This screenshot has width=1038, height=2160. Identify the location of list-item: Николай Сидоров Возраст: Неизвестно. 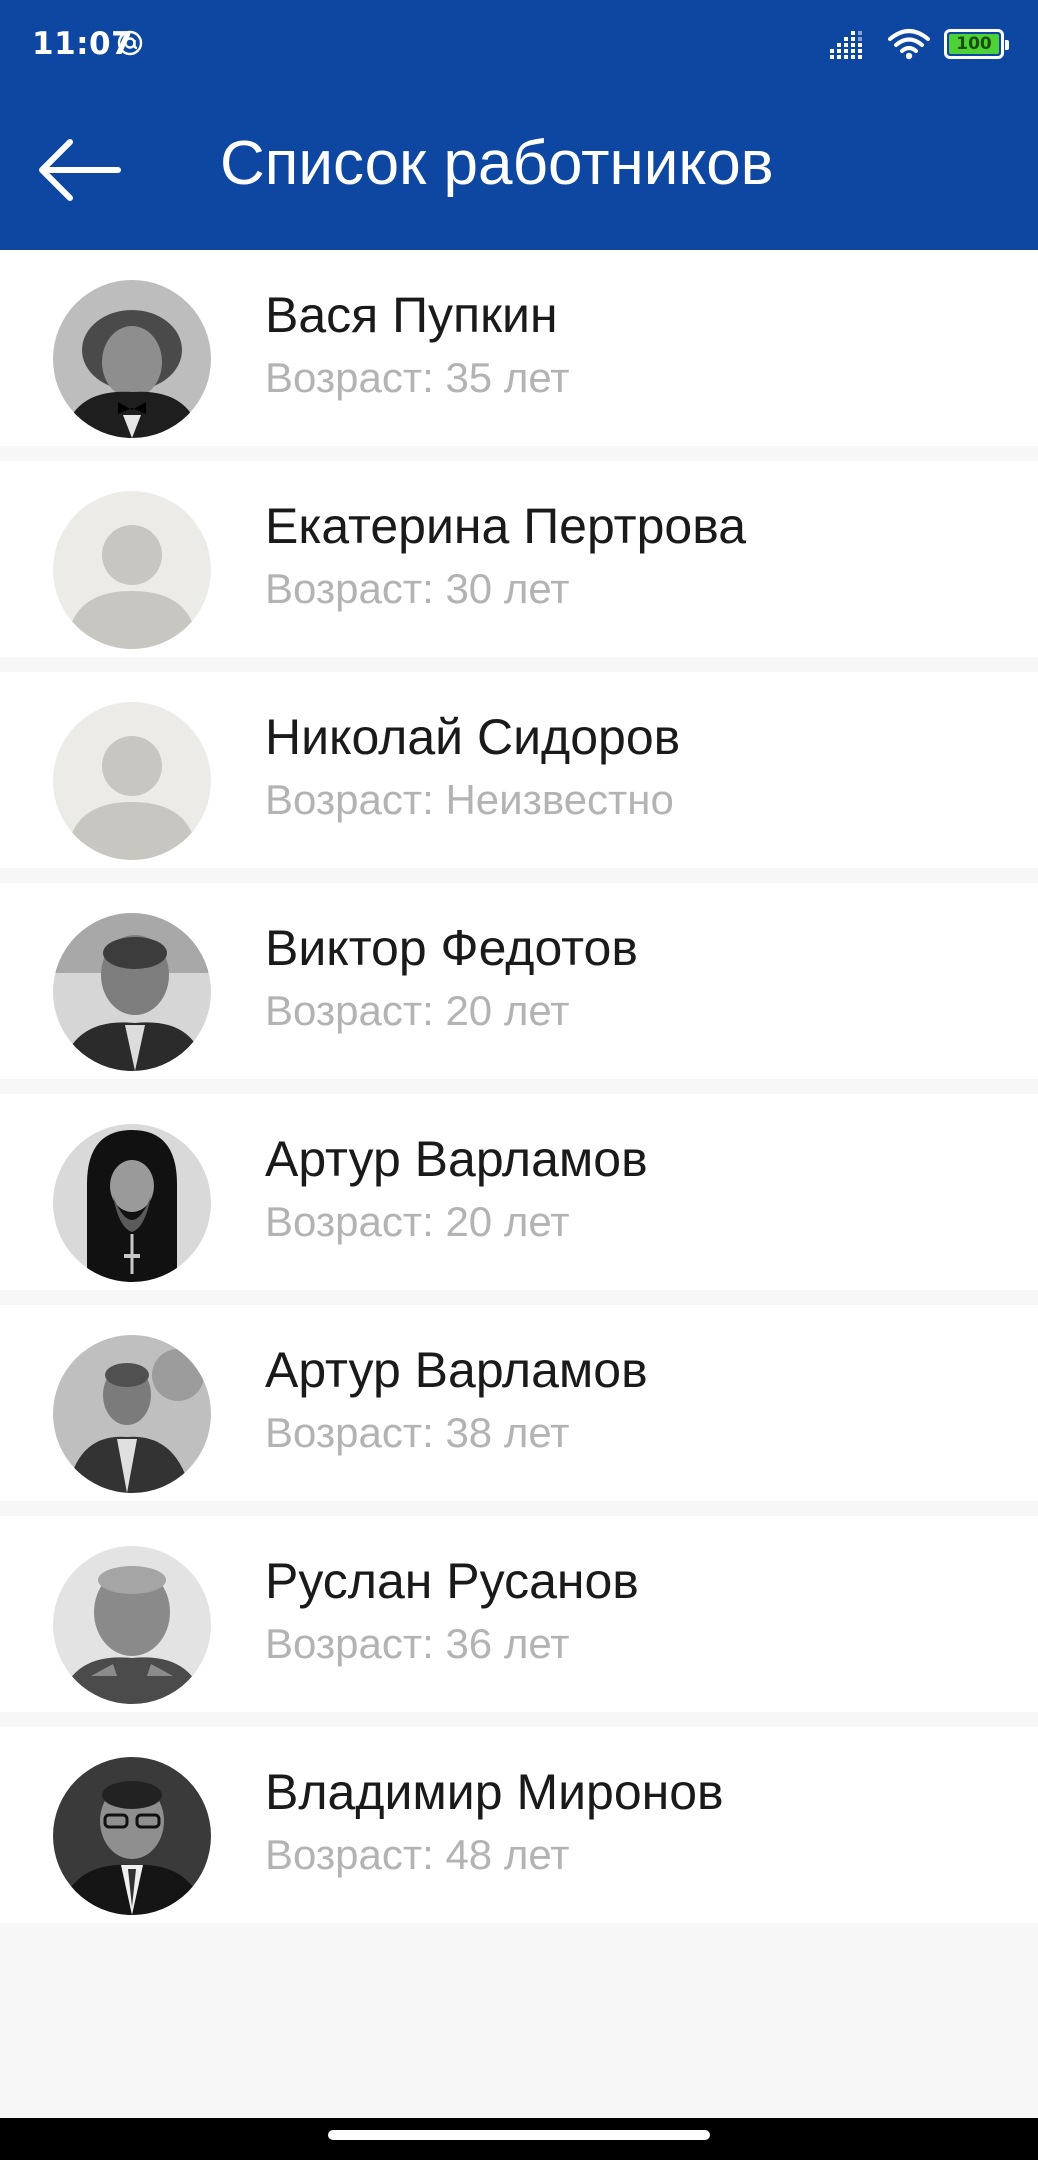
(519, 770).